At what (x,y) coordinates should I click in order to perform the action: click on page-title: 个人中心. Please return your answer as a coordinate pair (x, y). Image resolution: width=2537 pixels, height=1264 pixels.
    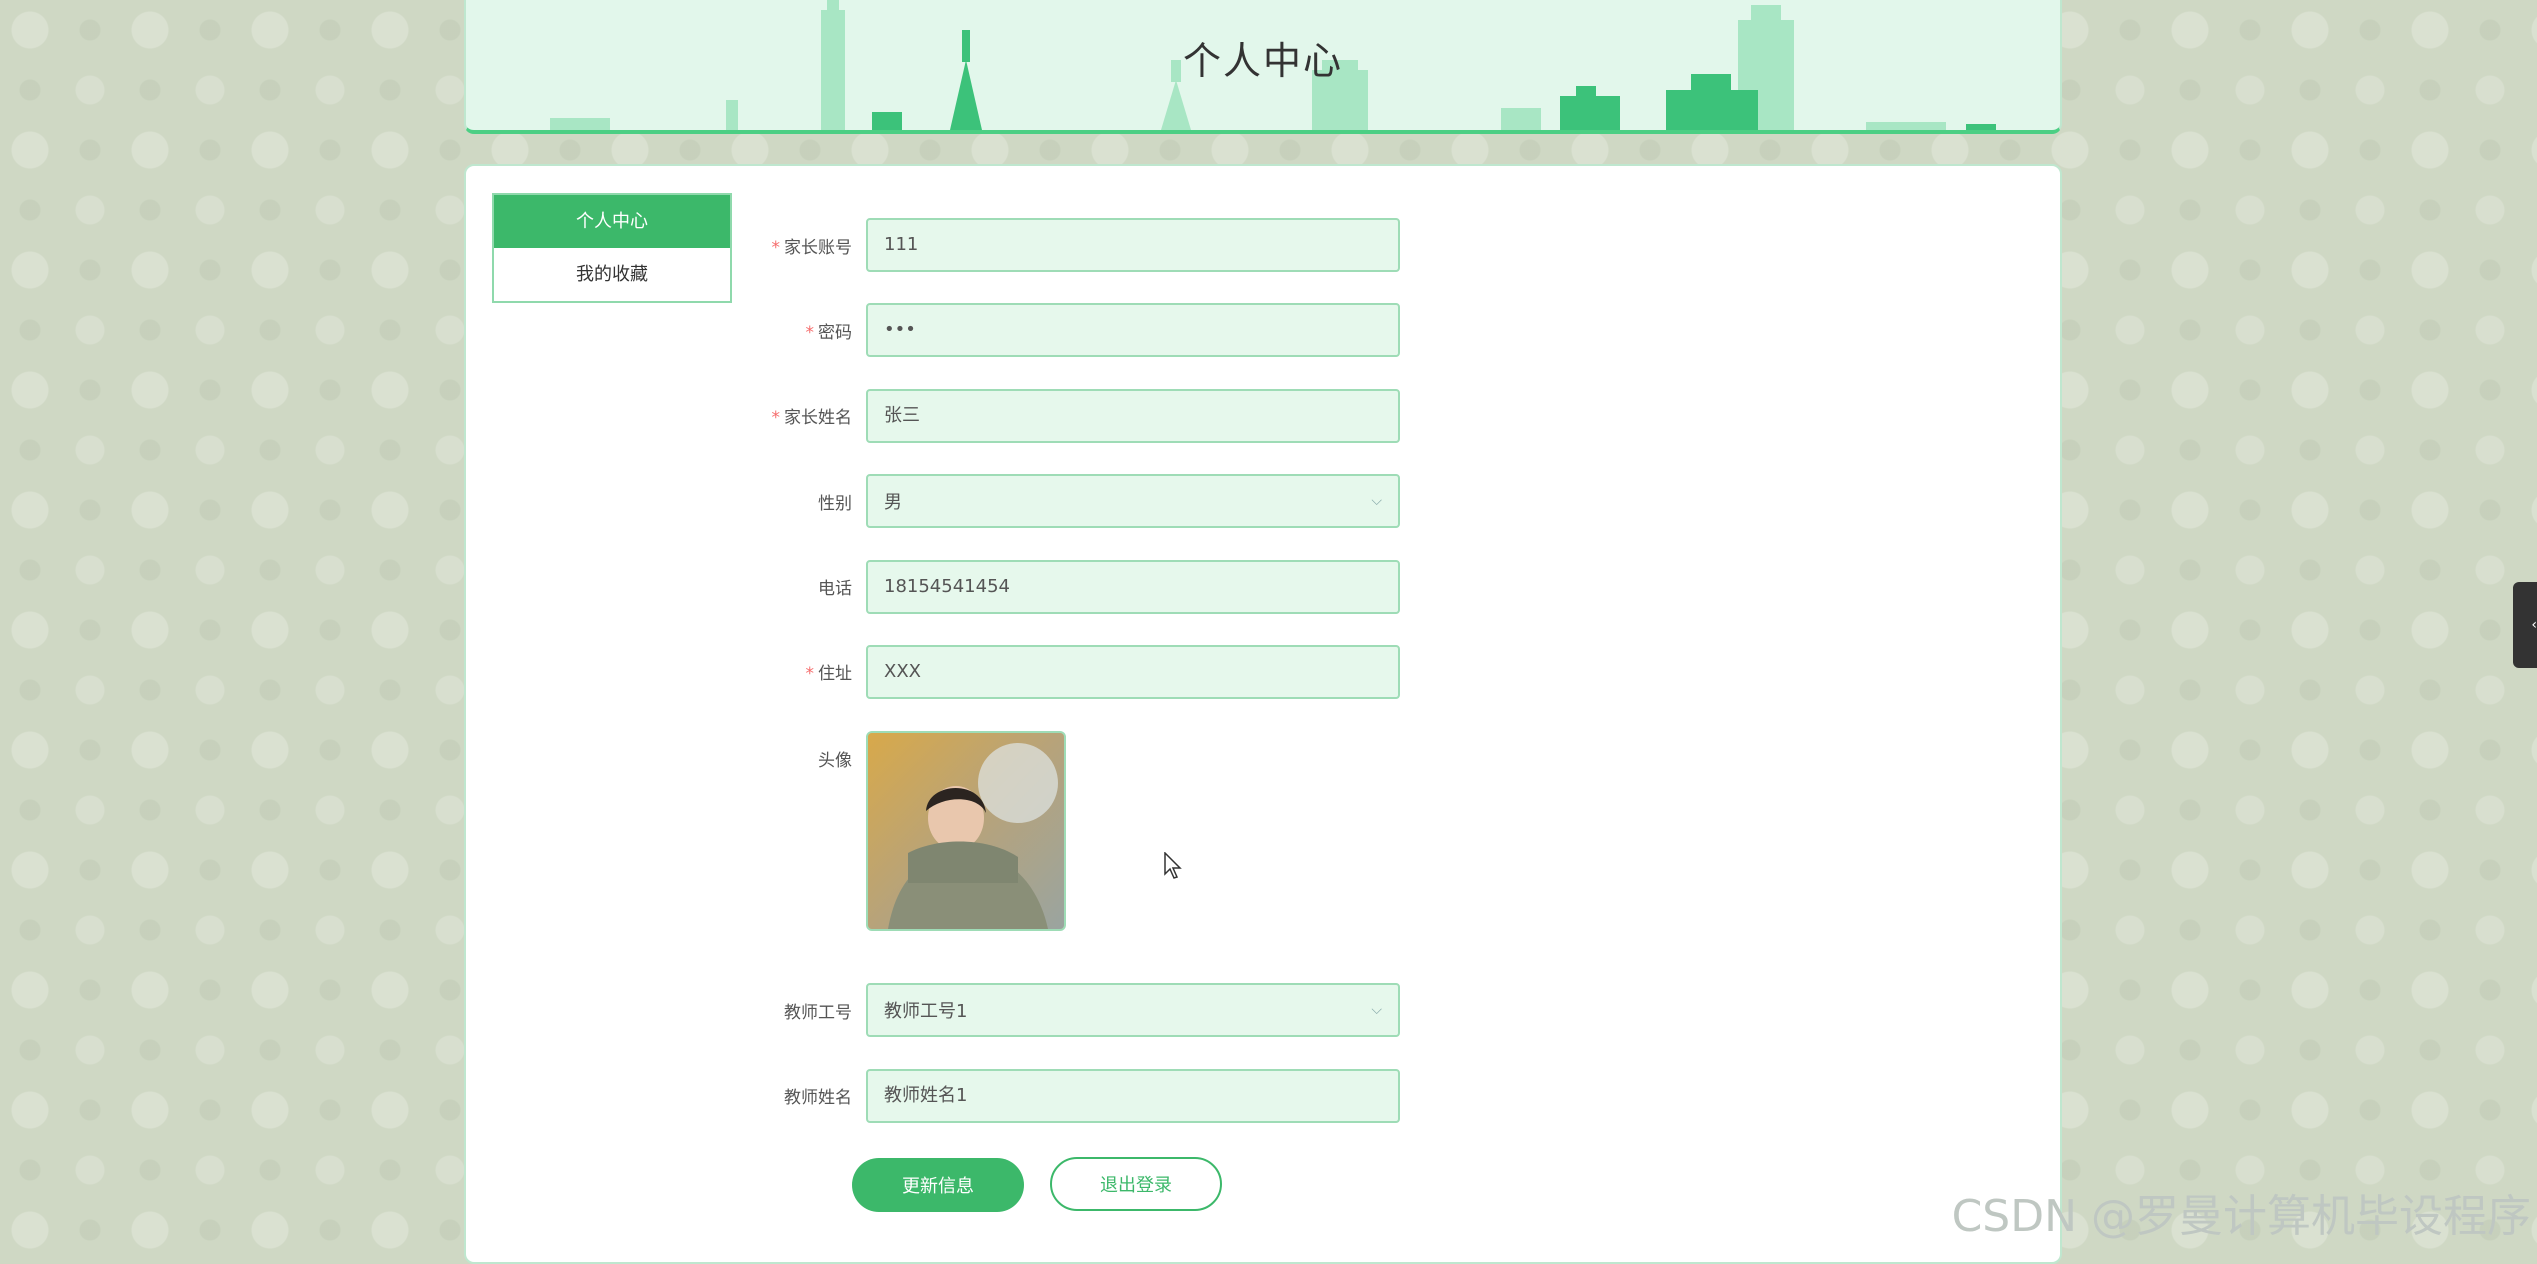
    Looking at the image, I should click on (1262, 61).